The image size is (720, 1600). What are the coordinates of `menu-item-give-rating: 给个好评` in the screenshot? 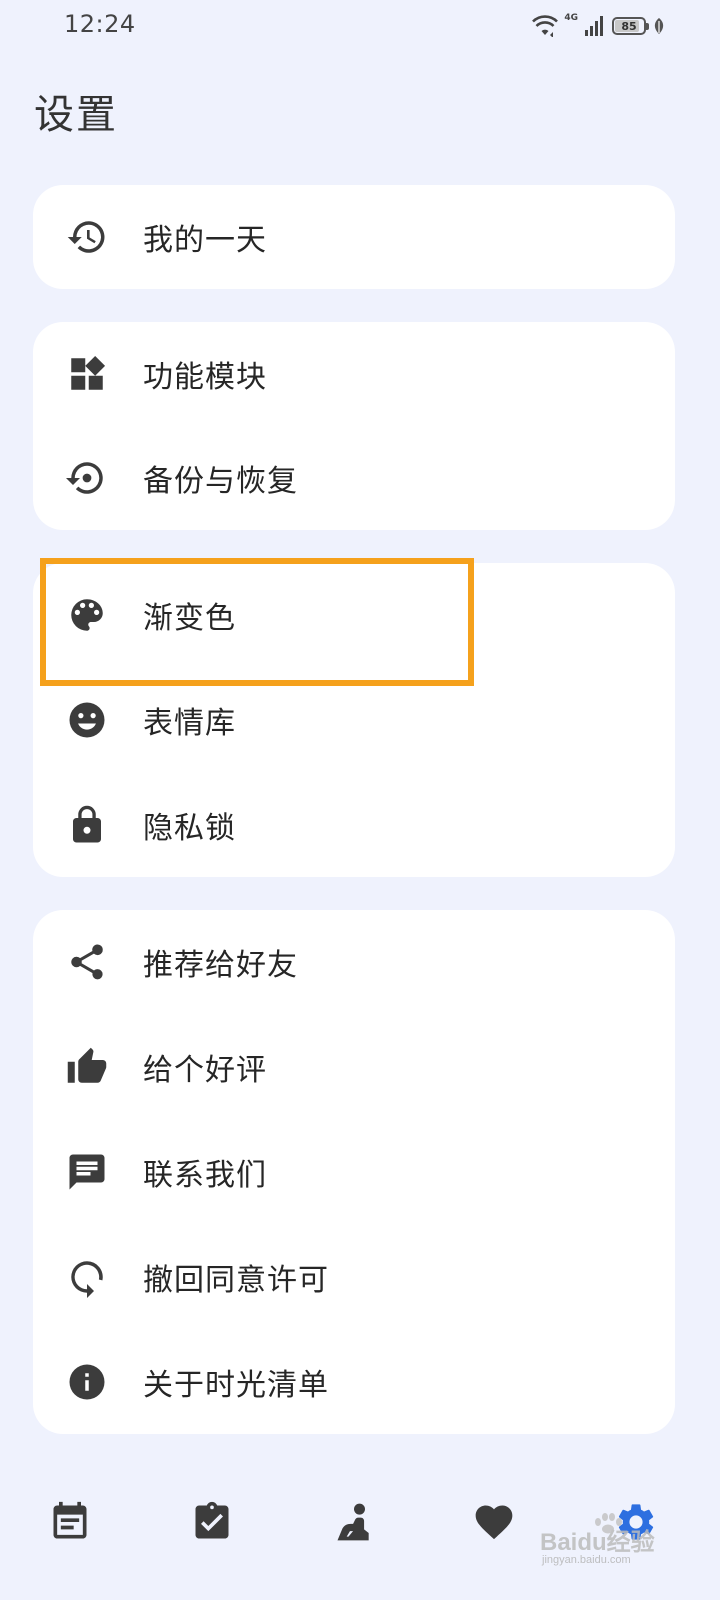 It's located at (354, 1067).